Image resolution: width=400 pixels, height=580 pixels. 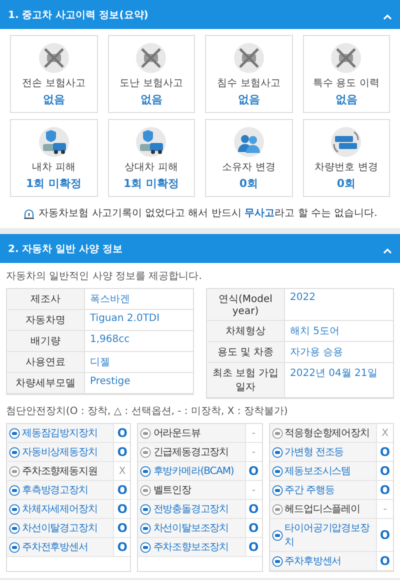 I want to click on option-name: 차체자세제어장치, so click(x=60, y=509).